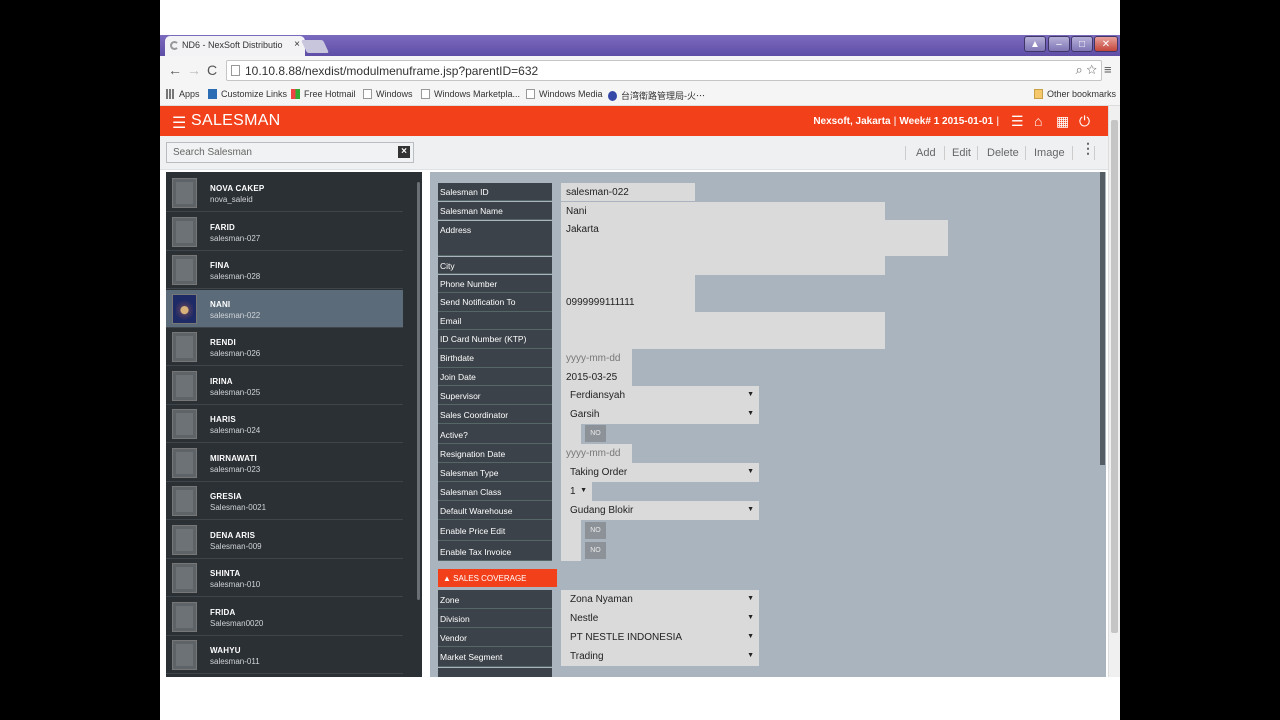 The image size is (1280, 720). What do you see at coordinates (1049, 153) in the screenshot?
I see `image-button: Image` at bounding box center [1049, 153].